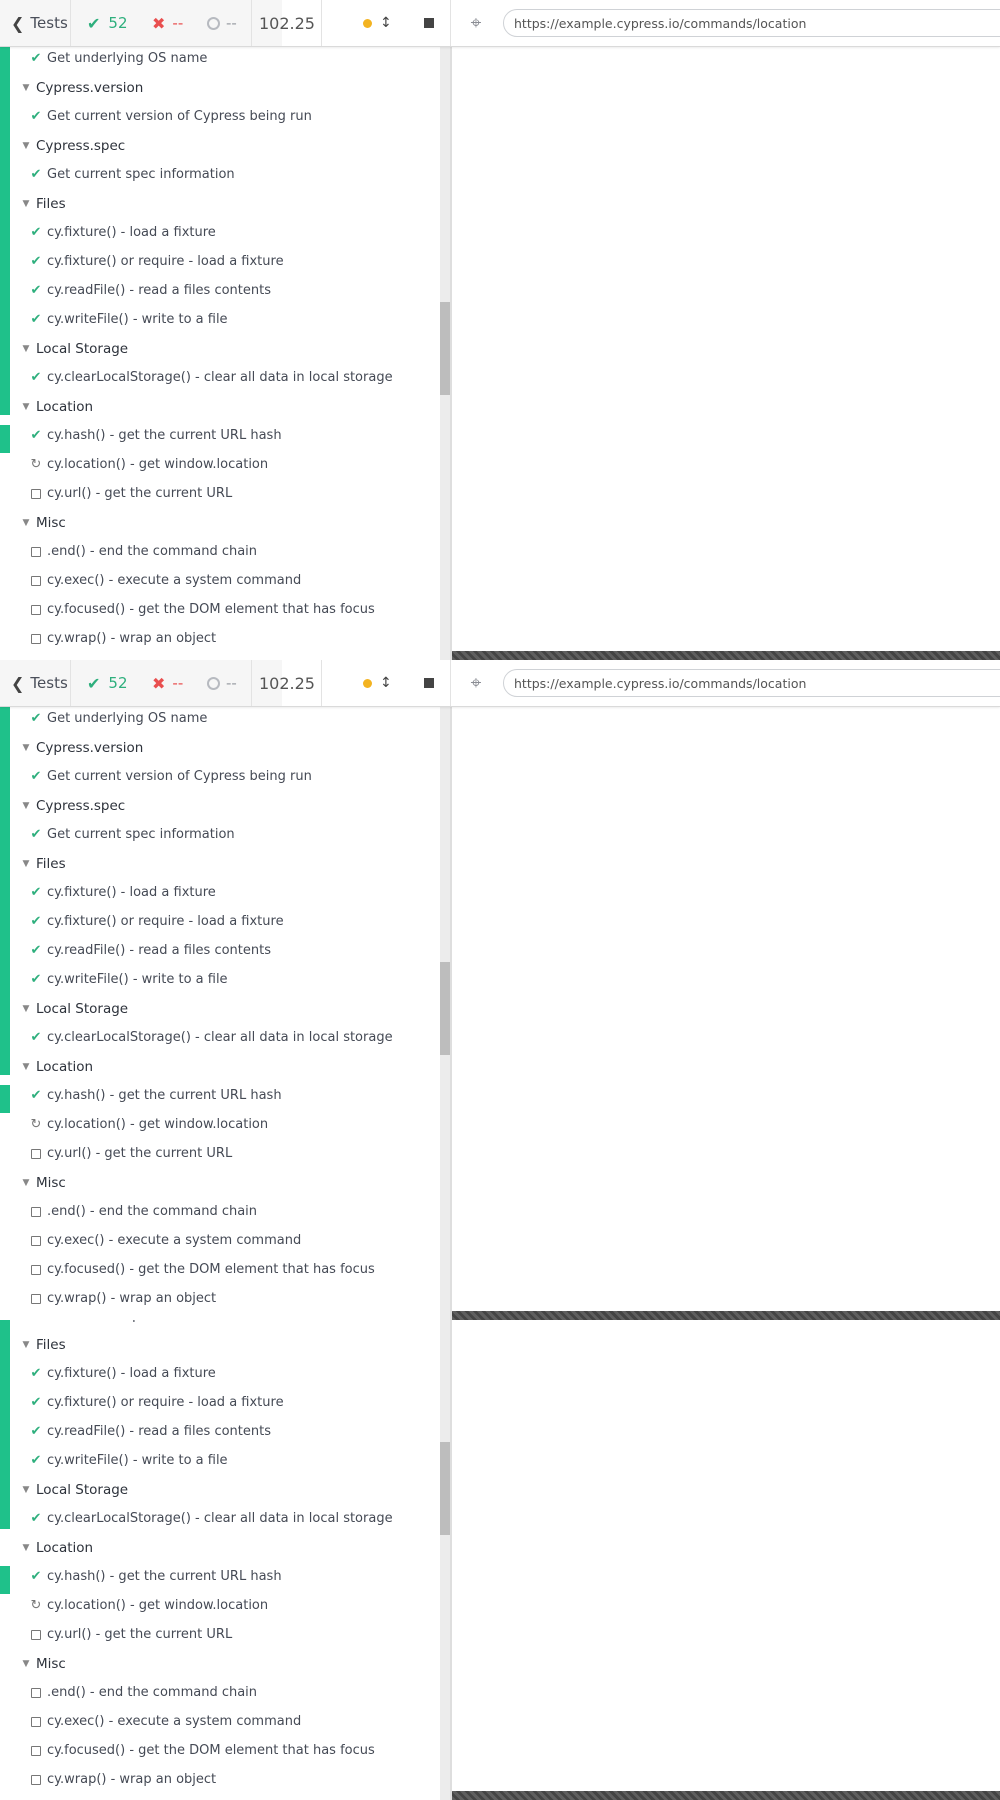 The image size is (1000, 1800). Describe the element at coordinates (445, 1560) in the screenshot. I see `reporter-scrollbar` at that location.